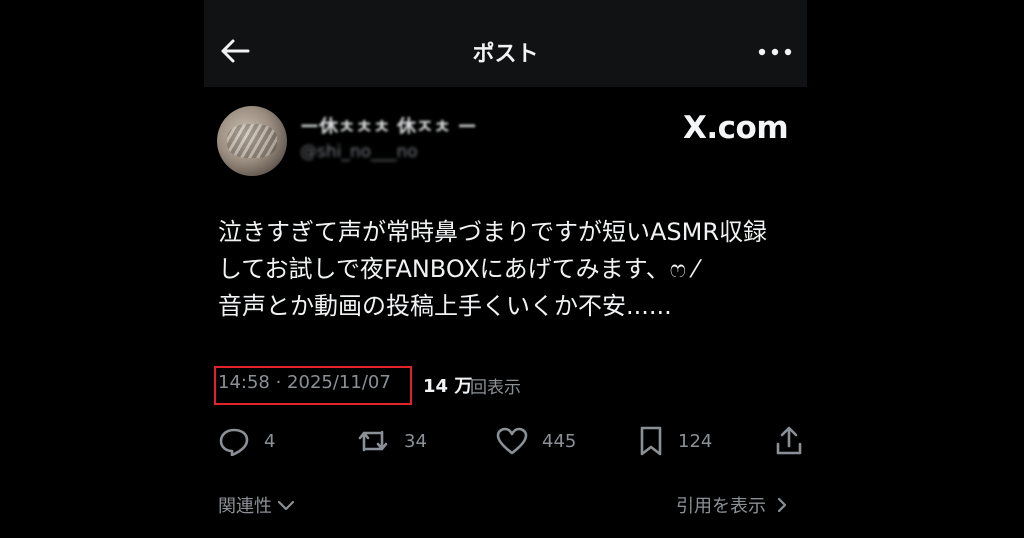 This screenshot has width=1024, height=538. What do you see at coordinates (391, 441) in the screenshot?
I see `repost-button: 34` at bounding box center [391, 441].